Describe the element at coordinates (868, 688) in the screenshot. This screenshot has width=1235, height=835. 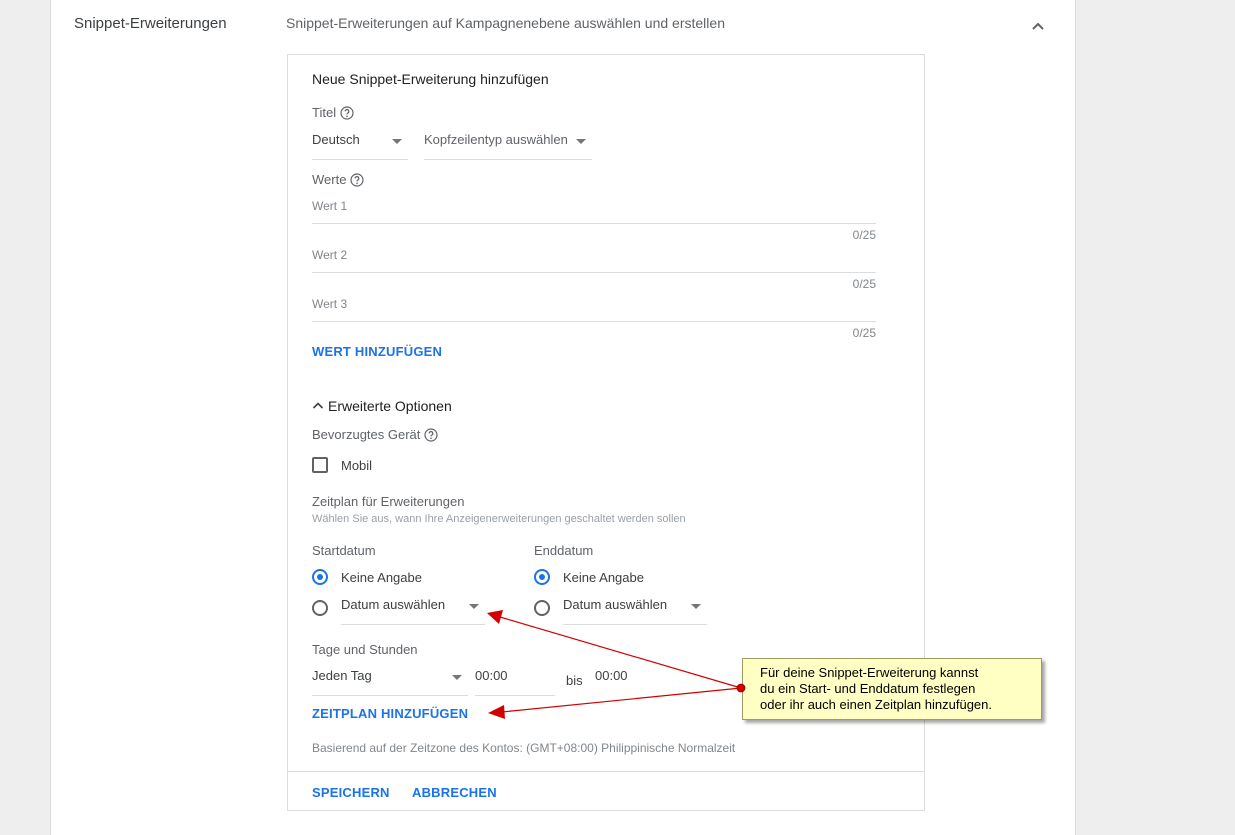
I see `callout-line: du ein Start- und Enddatum festlegen` at that location.